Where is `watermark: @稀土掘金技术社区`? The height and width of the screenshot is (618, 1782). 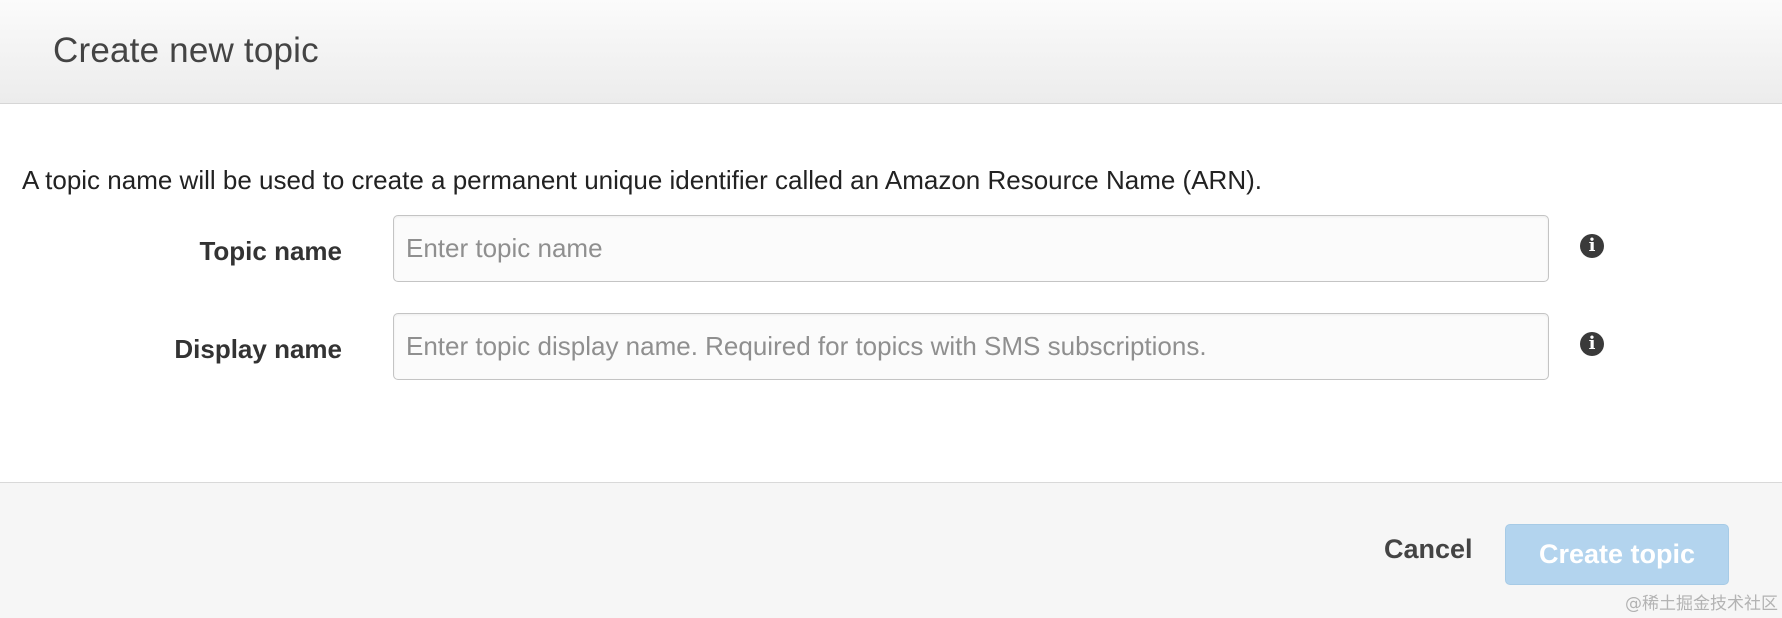
watermark: @稀土掘金技术社区 is located at coordinates (1701, 604).